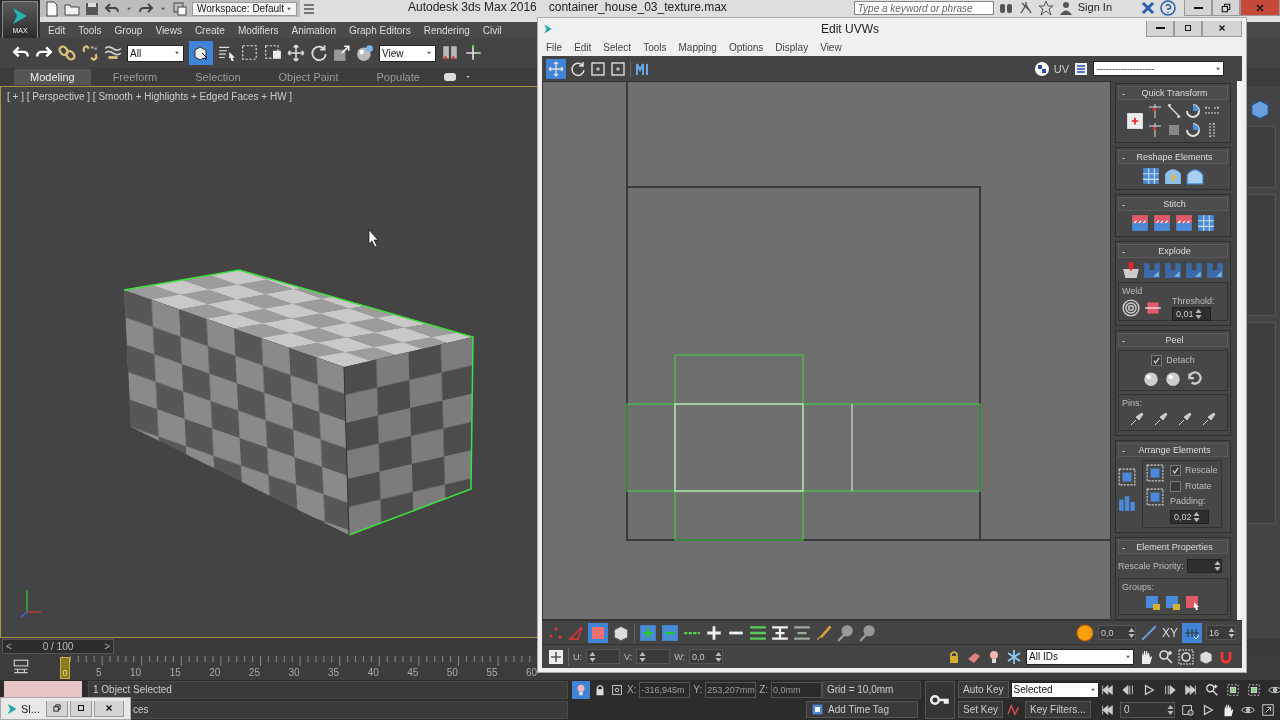  I want to click on bulb-button, so click(581, 689).